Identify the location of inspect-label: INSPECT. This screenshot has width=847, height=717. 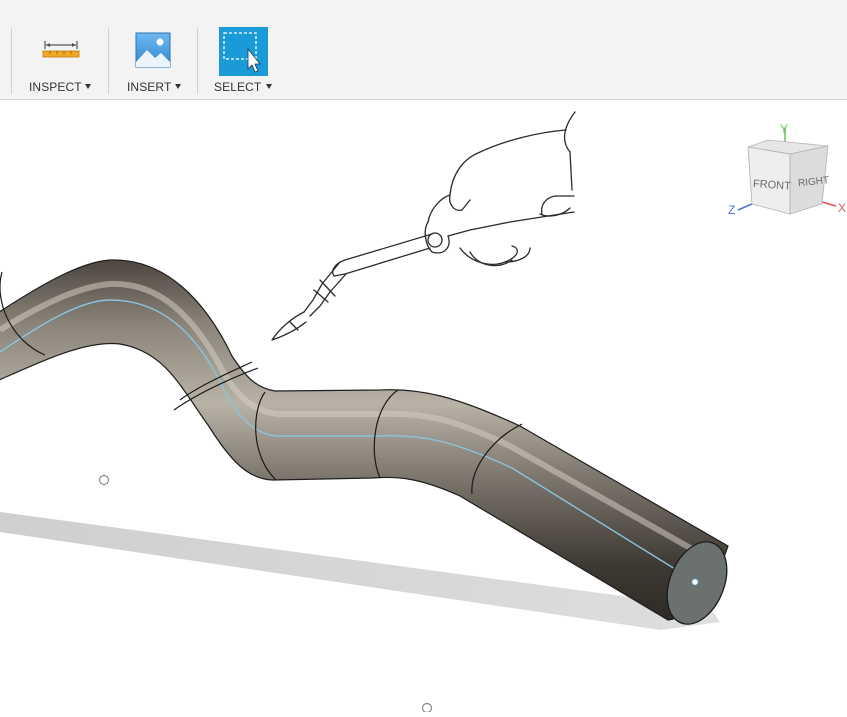
(55, 87).